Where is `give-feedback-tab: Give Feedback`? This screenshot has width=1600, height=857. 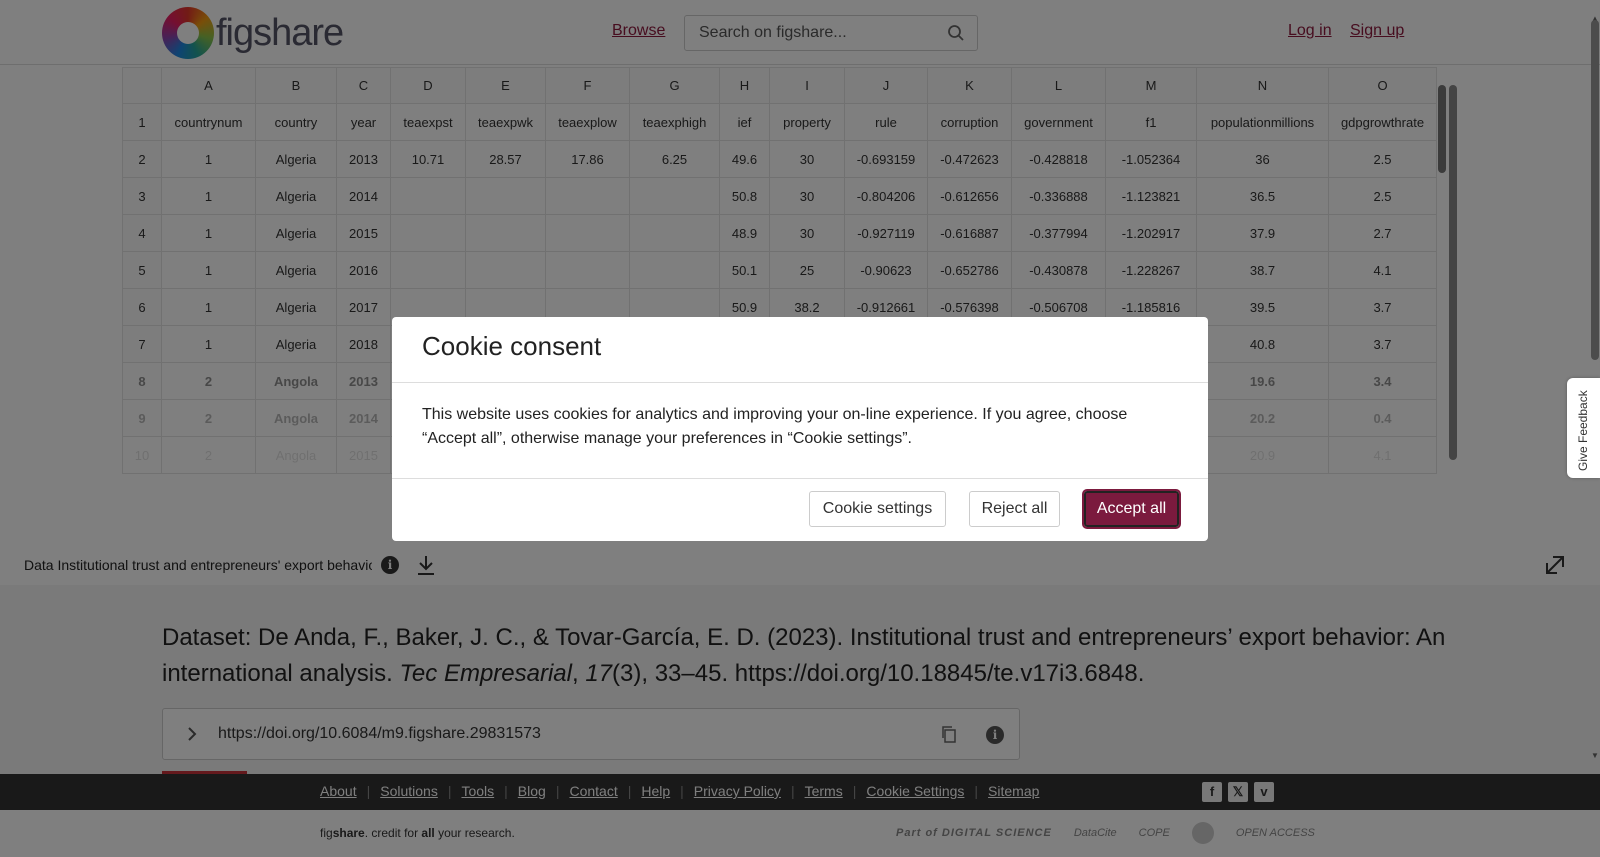
give-feedback-tab: Give Feedback is located at coordinates (1583, 428).